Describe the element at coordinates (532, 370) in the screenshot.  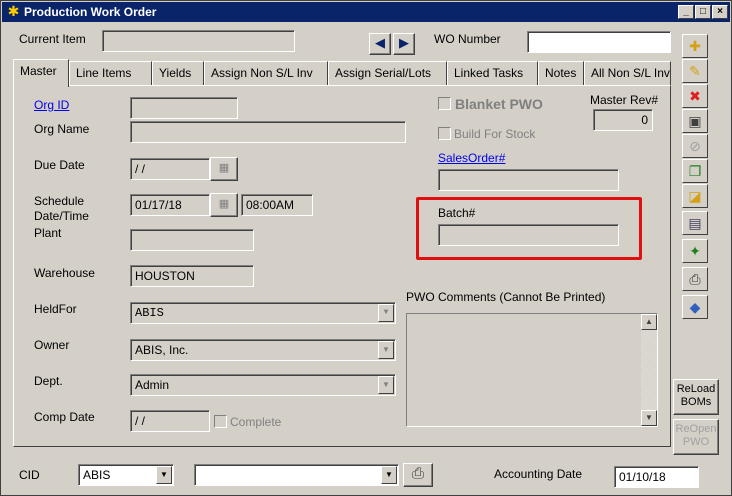
I see `pwo-comments-textarea: ▲ ▼` at that location.